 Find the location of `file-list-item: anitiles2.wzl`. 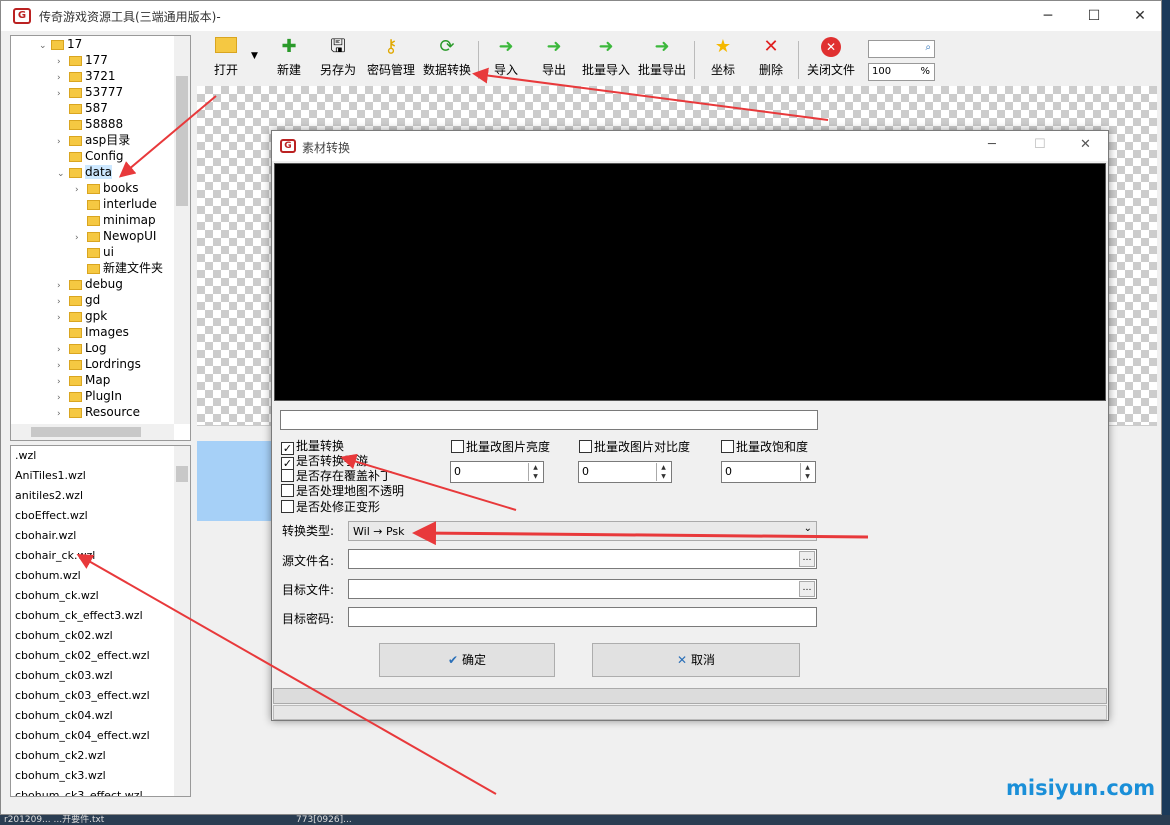

file-list-item: anitiles2.wzl is located at coordinates (49, 496).